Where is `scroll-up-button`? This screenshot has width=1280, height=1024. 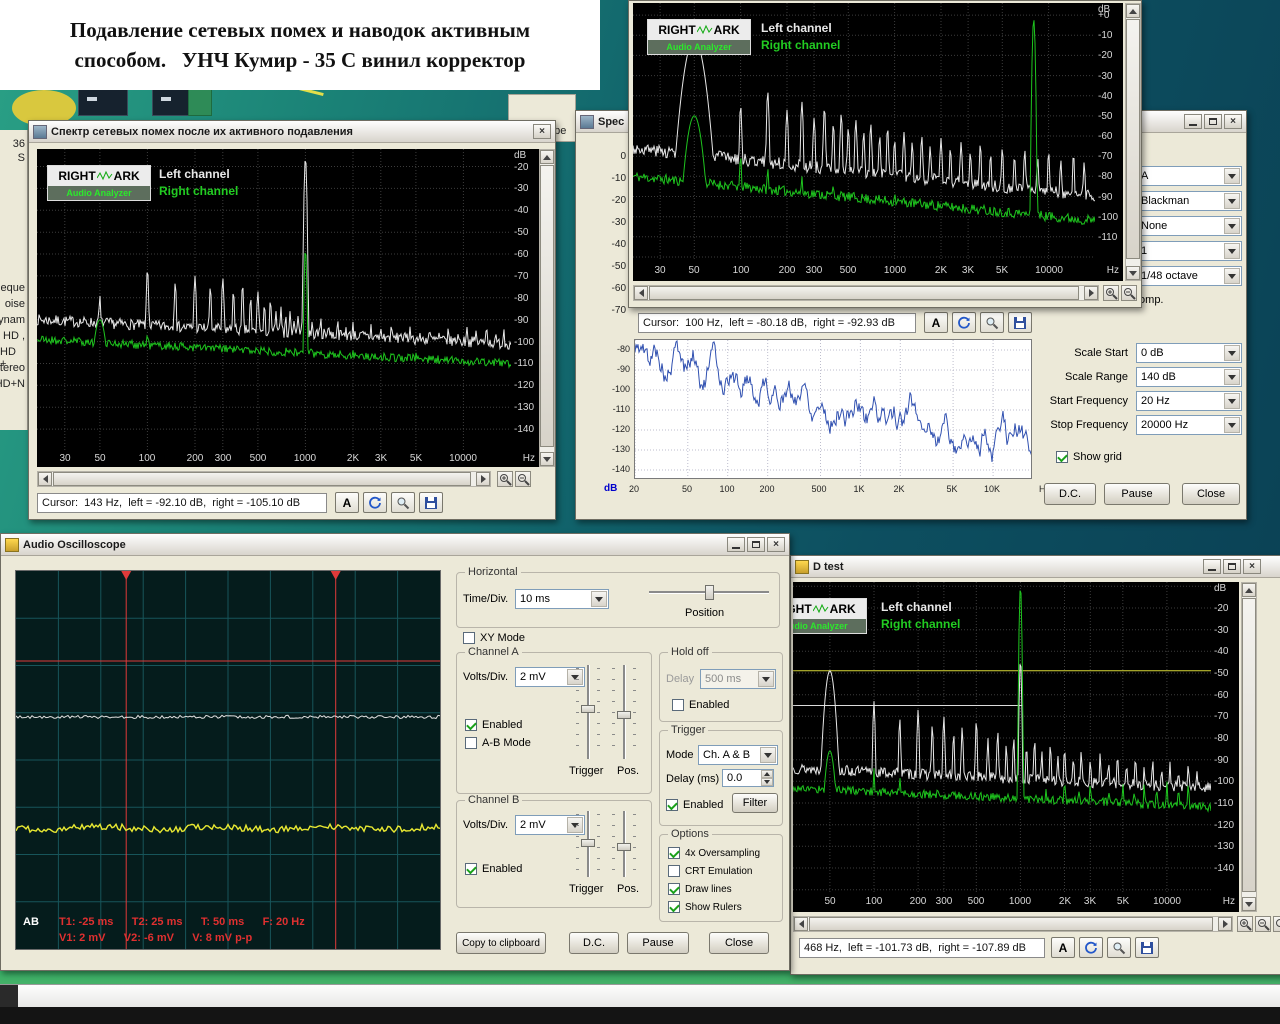
scroll-up-button is located at coordinates (547, 157).